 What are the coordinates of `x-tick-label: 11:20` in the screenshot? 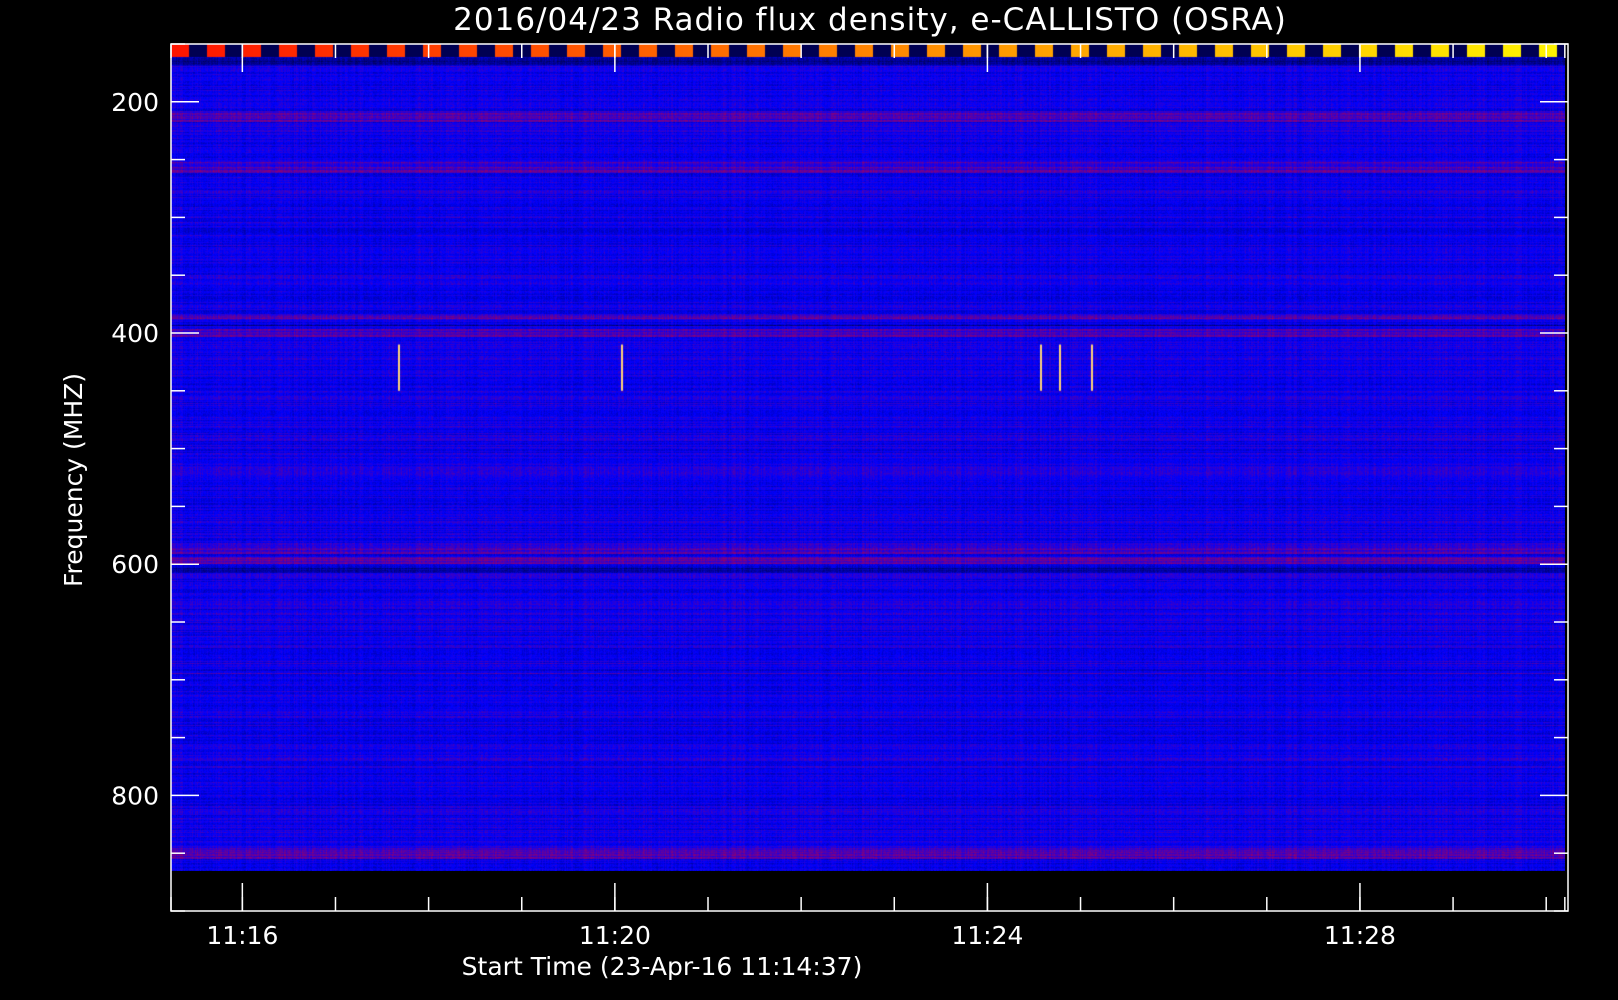 It's located at (615, 935).